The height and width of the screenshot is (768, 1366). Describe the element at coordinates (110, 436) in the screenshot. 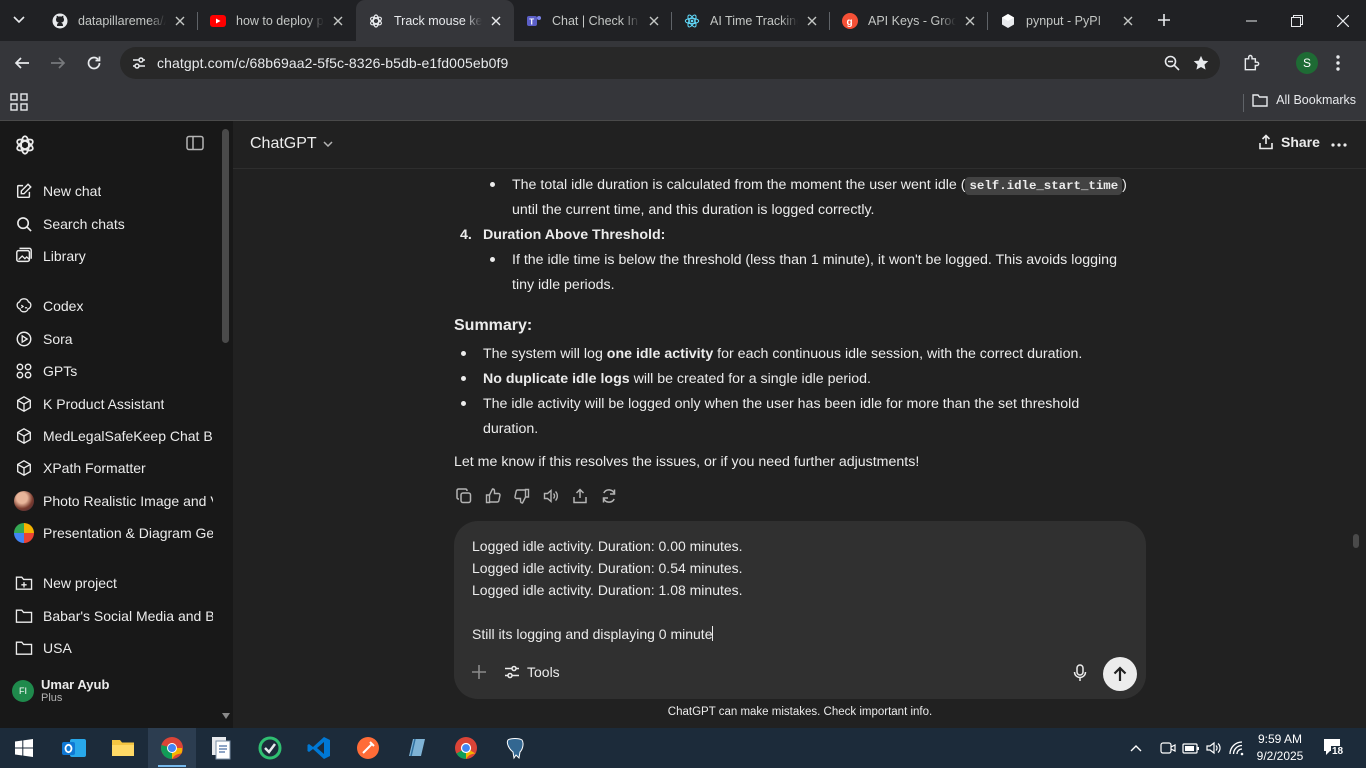

I see `sidebar-item-gpt: MedLegalSafeKeep Chat Bot` at that location.